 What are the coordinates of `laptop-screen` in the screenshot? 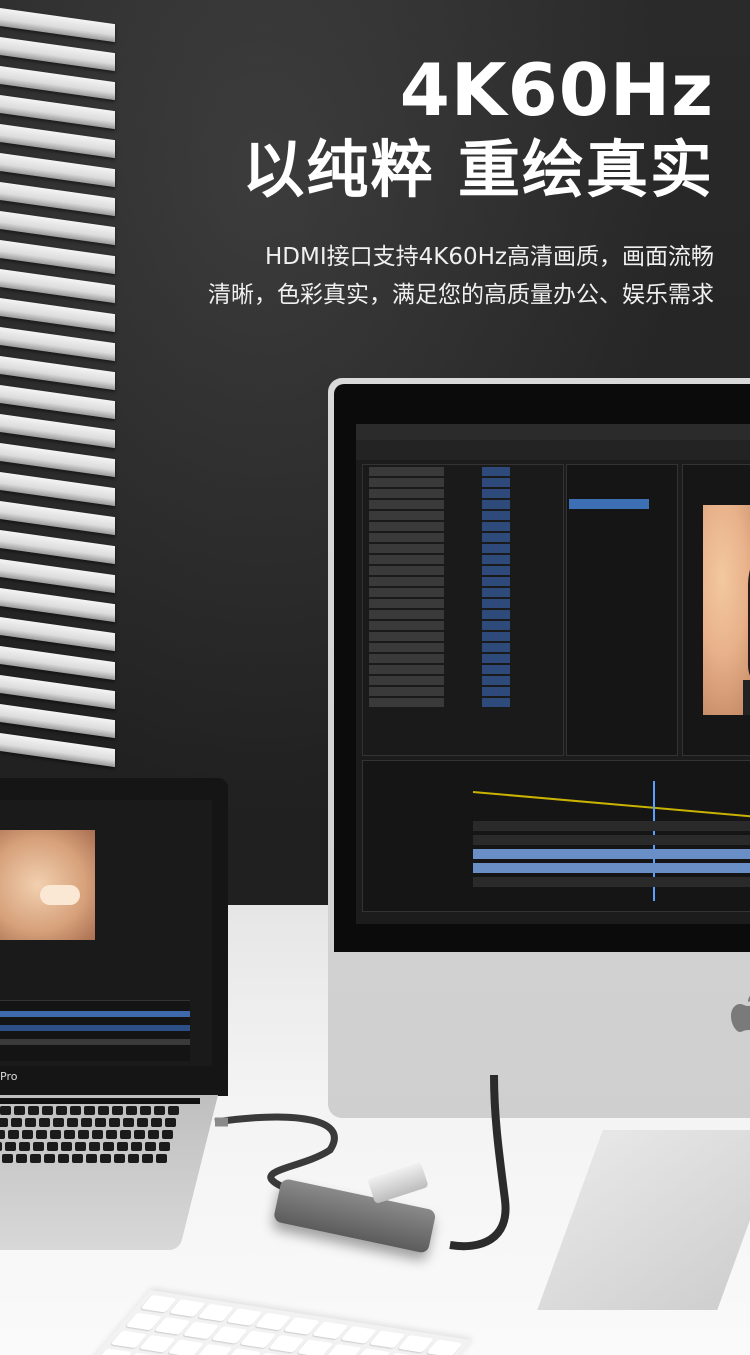 It's located at (106, 933).